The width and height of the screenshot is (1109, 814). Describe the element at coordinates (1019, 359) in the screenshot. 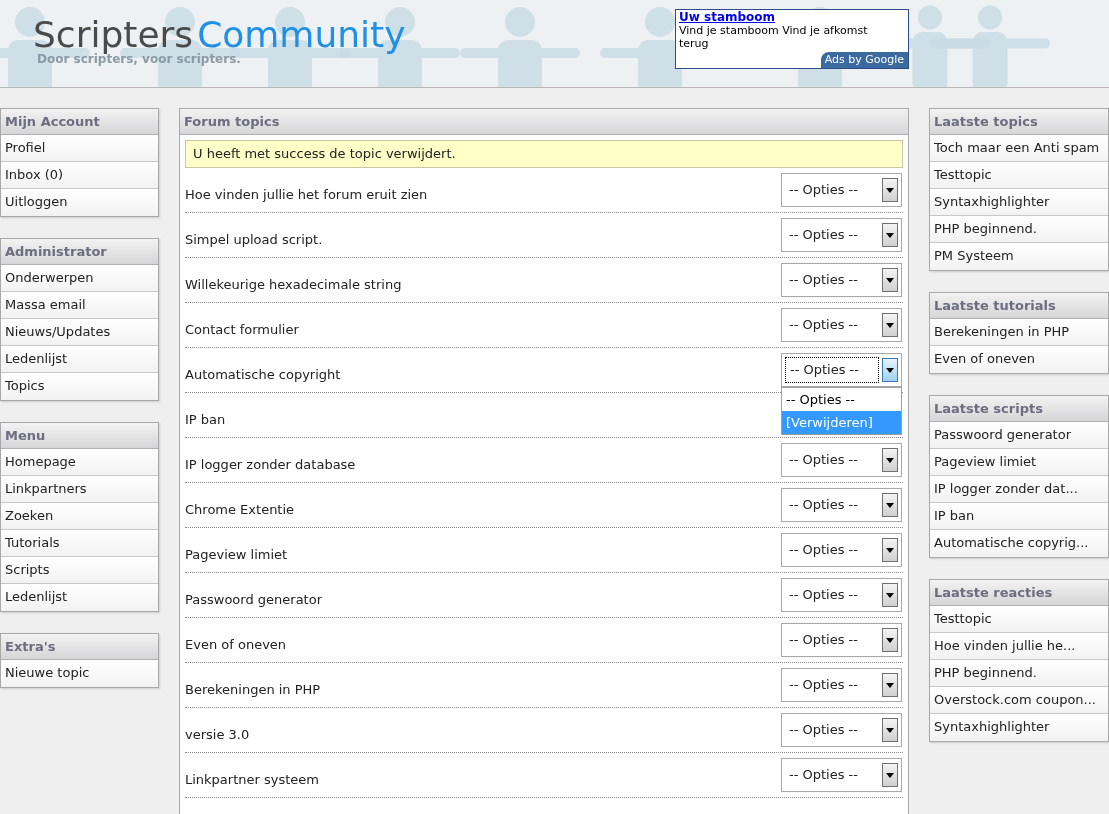

I see `sidebar-link: Even of oneven` at that location.